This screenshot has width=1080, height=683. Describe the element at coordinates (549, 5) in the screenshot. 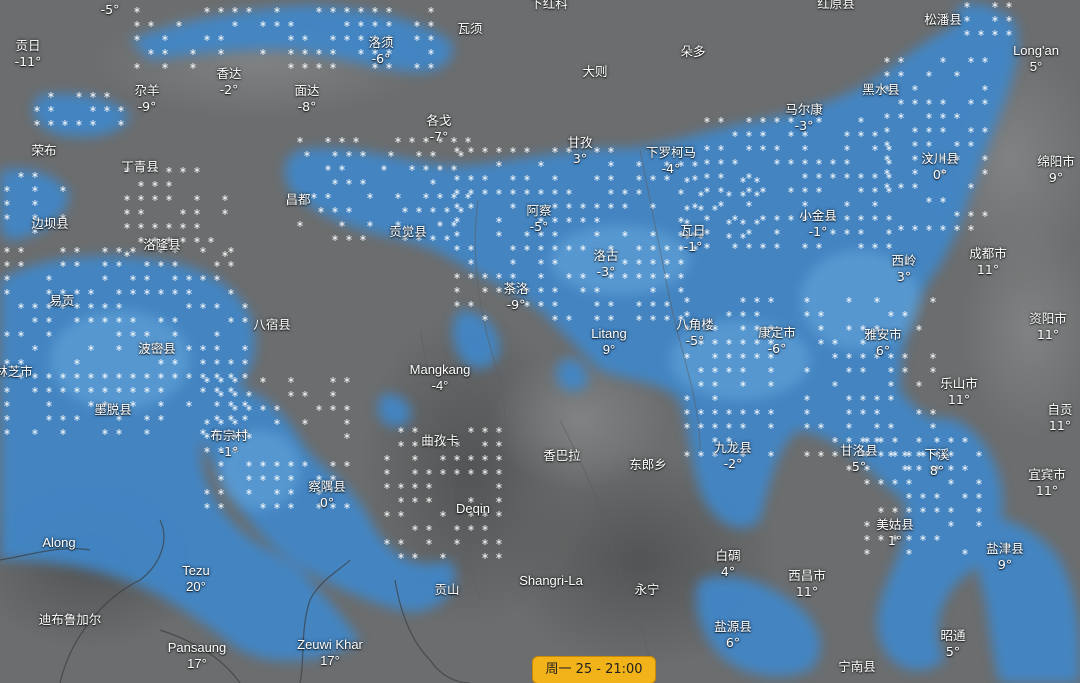

I see `place-name: 下红科` at that location.